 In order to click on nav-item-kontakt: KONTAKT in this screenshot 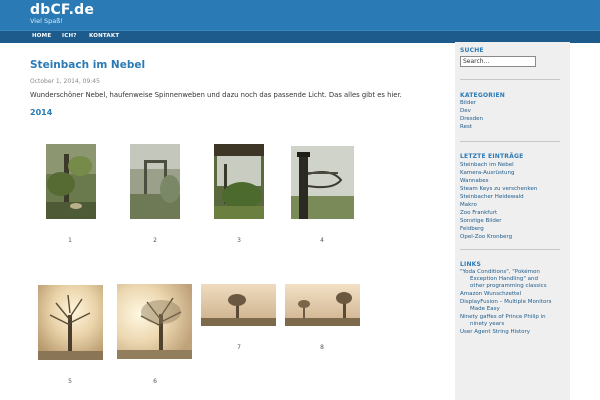, I will do `click(104, 36)`.